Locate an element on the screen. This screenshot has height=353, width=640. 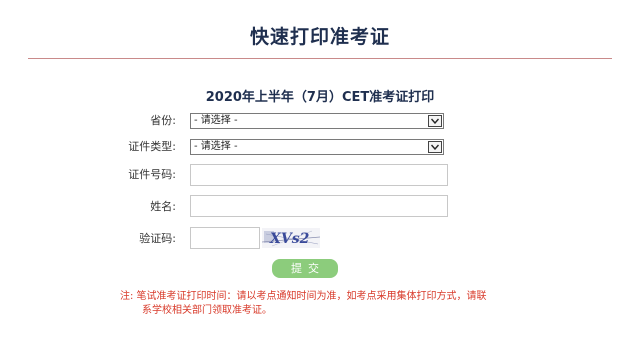
form-title: 2020年上半年（7月）CET准考证打印 is located at coordinates (320, 97).